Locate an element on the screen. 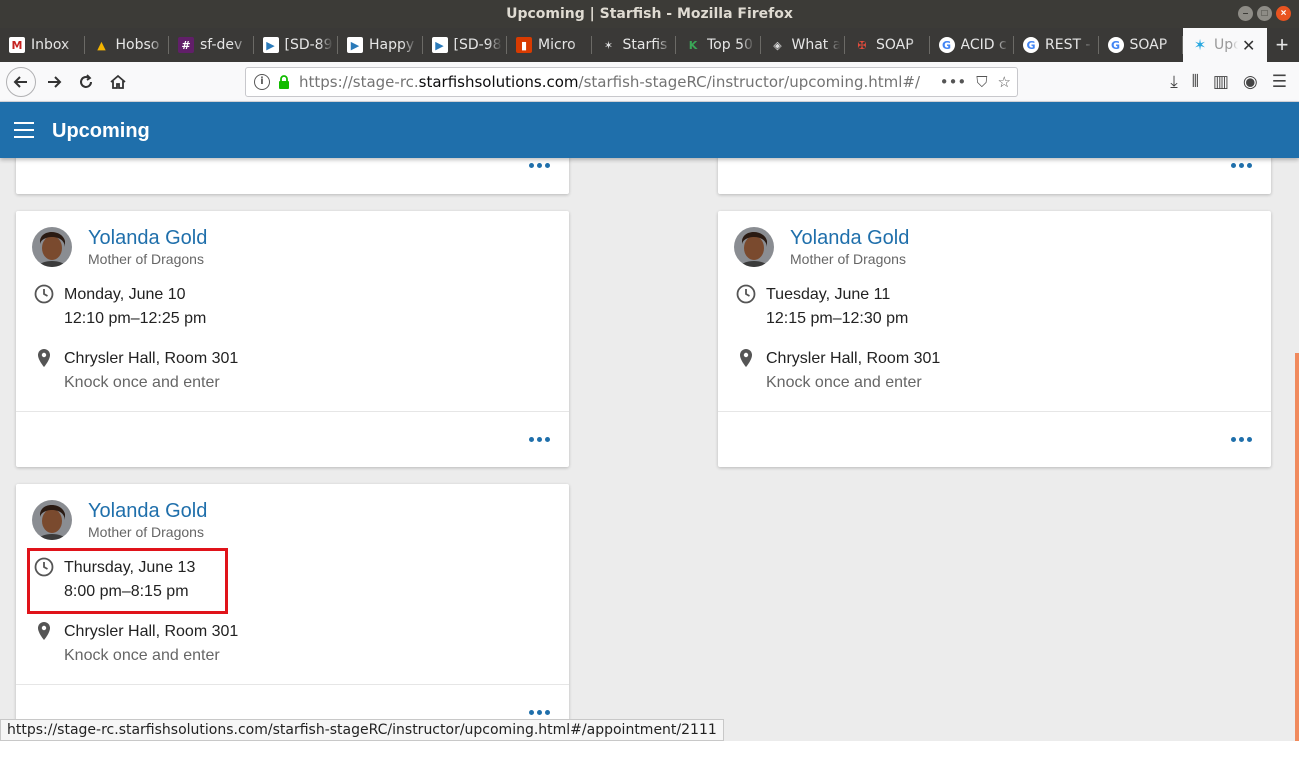 The width and height of the screenshot is (1299, 757). browser-tab: M Inbox is located at coordinates (42, 45).